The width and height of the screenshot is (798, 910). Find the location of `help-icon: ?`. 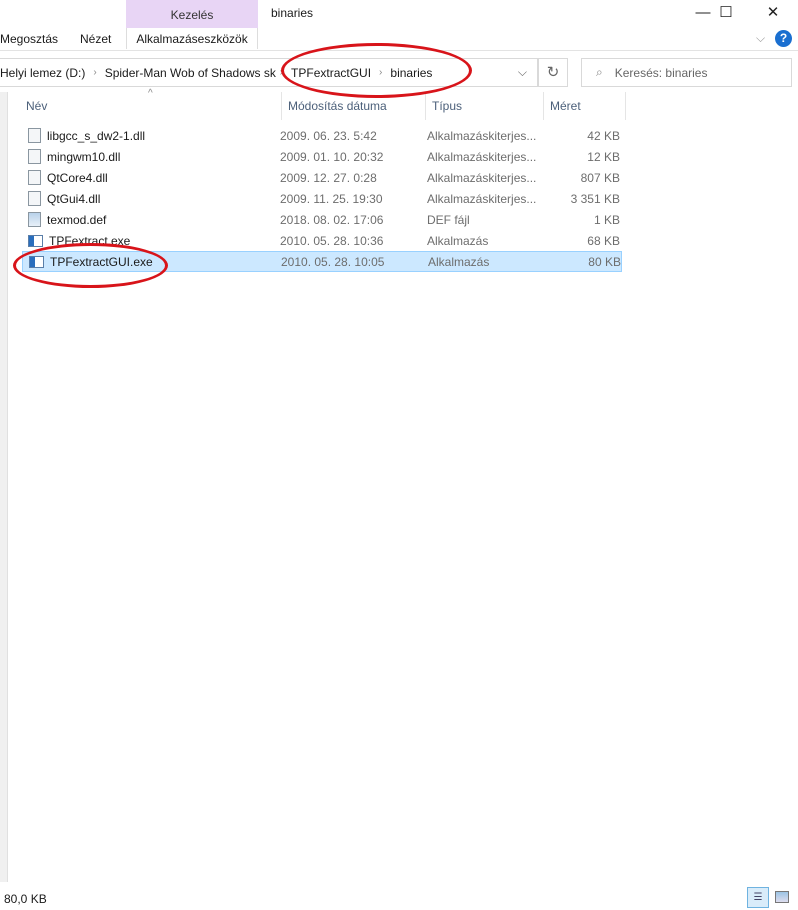

help-icon: ? is located at coordinates (783, 38).